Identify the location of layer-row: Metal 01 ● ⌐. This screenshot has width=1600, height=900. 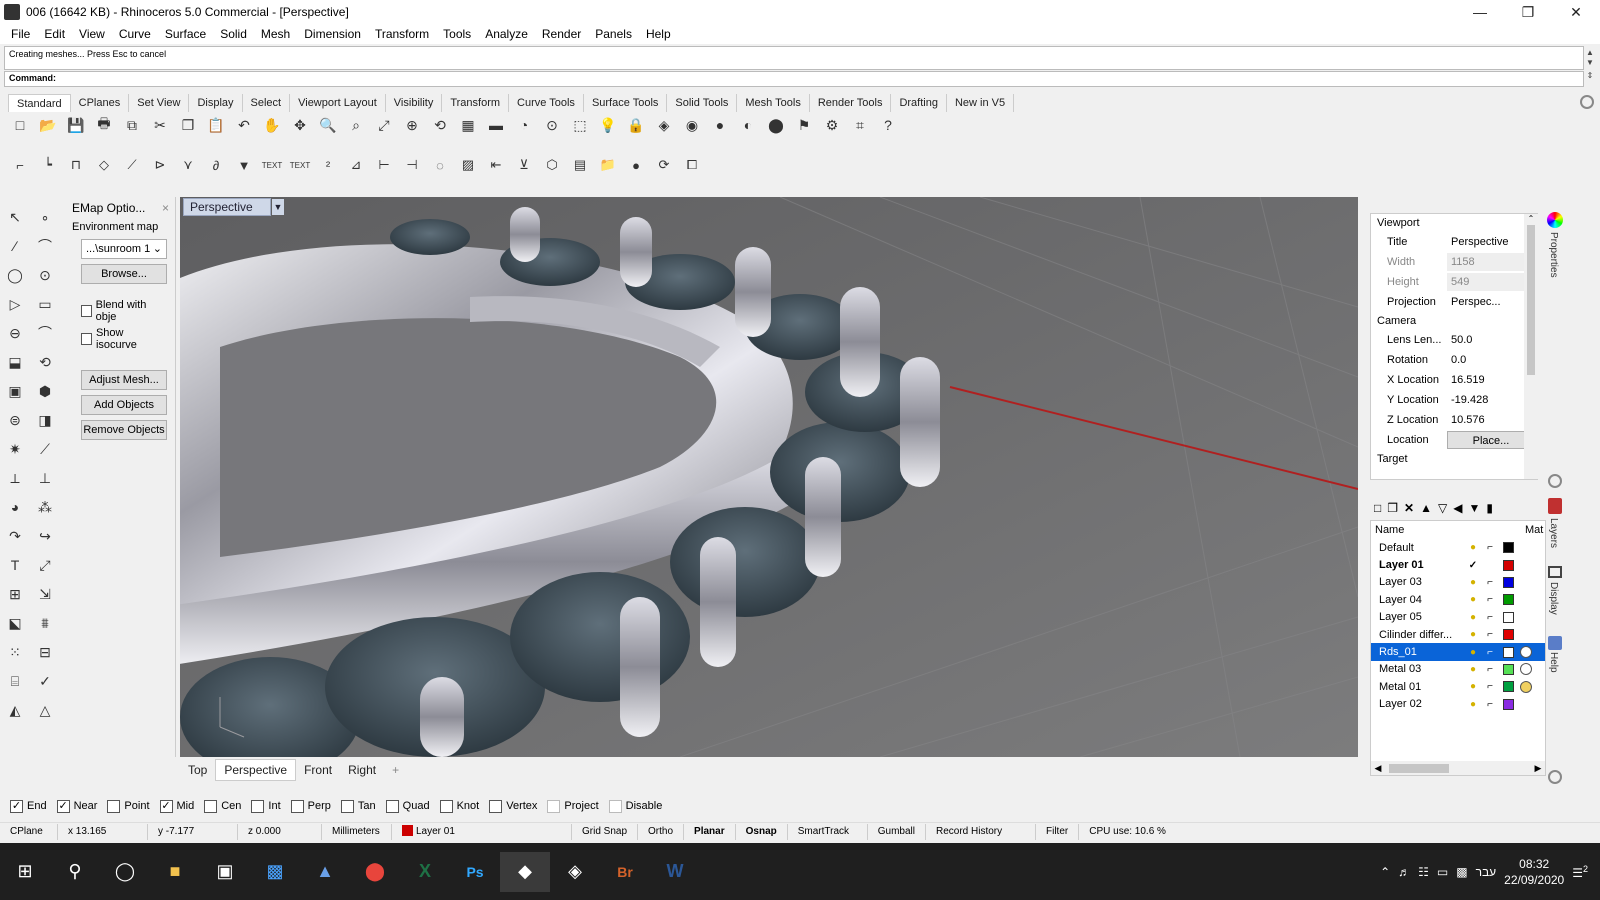
(1458, 686).